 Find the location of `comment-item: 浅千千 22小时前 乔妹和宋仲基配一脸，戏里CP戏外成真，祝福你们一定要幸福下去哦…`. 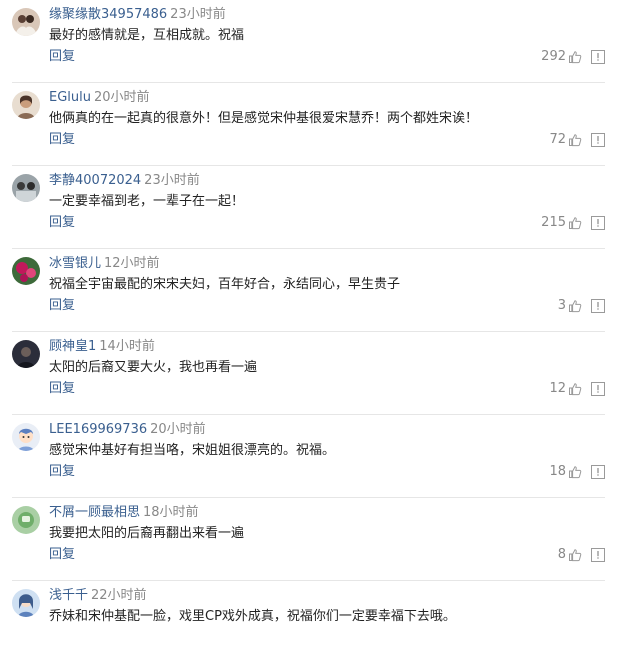

comment-item: 浅千千 22小时前 乔妹和宋仲基配一脸，戏里CP戏外成真，祝福你们一定要幸福下去哦… is located at coordinates (313, 622).